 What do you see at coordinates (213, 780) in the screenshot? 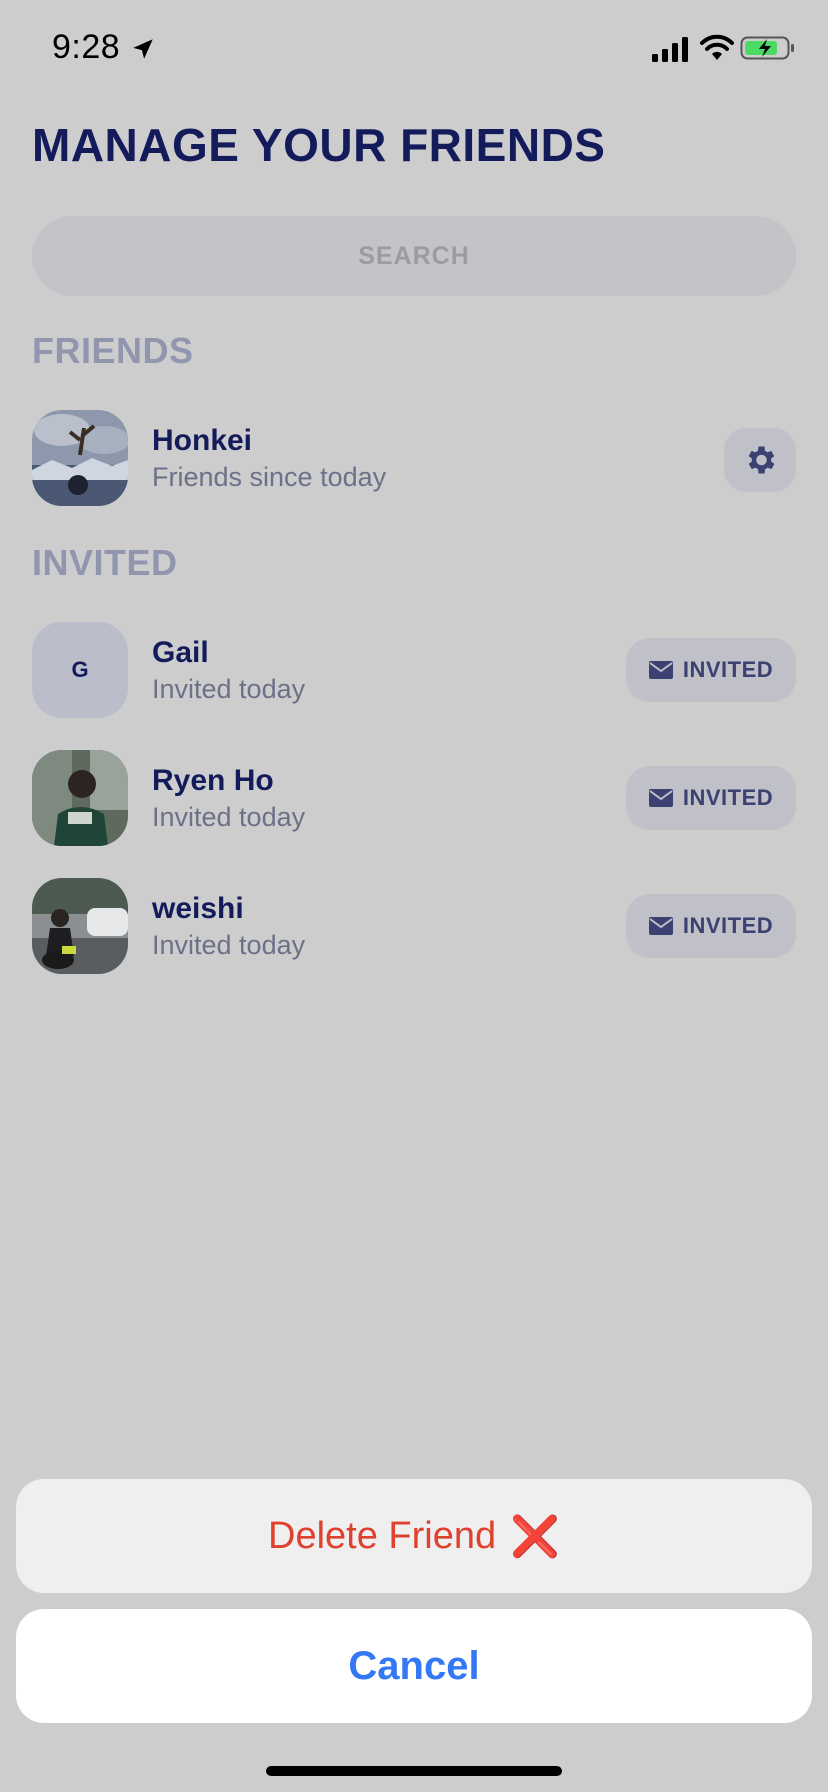
I see `invited-name: Ryen Ho` at bounding box center [213, 780].